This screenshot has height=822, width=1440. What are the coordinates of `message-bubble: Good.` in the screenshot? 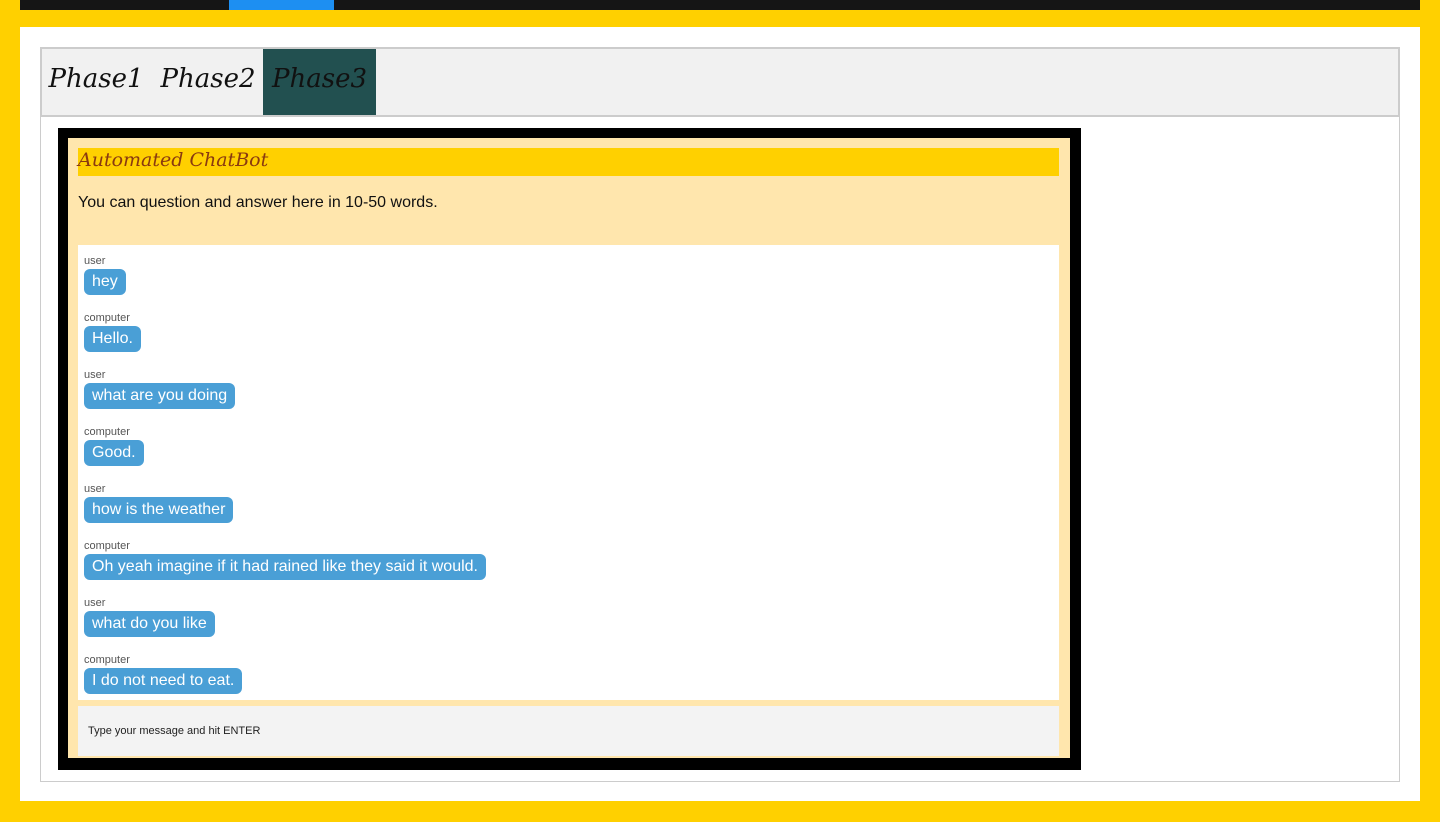 It's located at (114, 453).